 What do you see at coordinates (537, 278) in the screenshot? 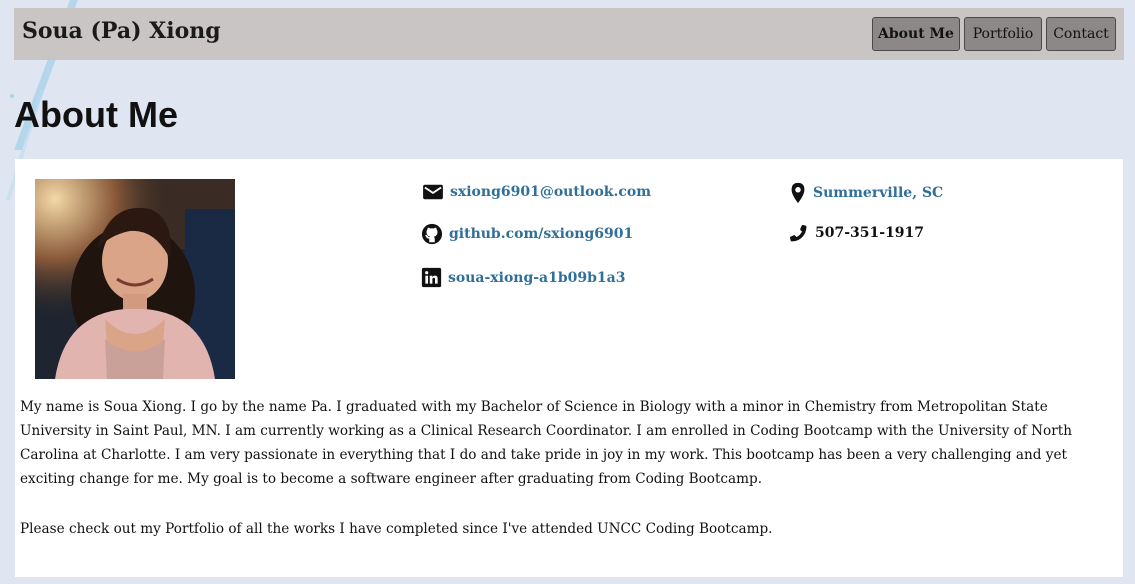
I see `linkedin-link: soua-xiong-a1b09b1a3` at bounding box center [537, 278].